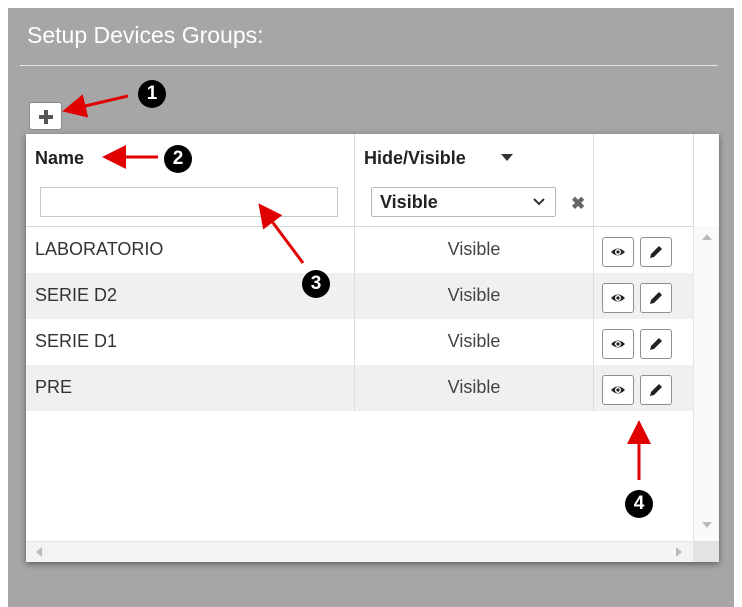 This screenshot has height=607, width=742. Describe the element at coordinates (372, 180) in the screenshot. I see `grid-header: Name Hide/Visible Visible ✖` at that location.